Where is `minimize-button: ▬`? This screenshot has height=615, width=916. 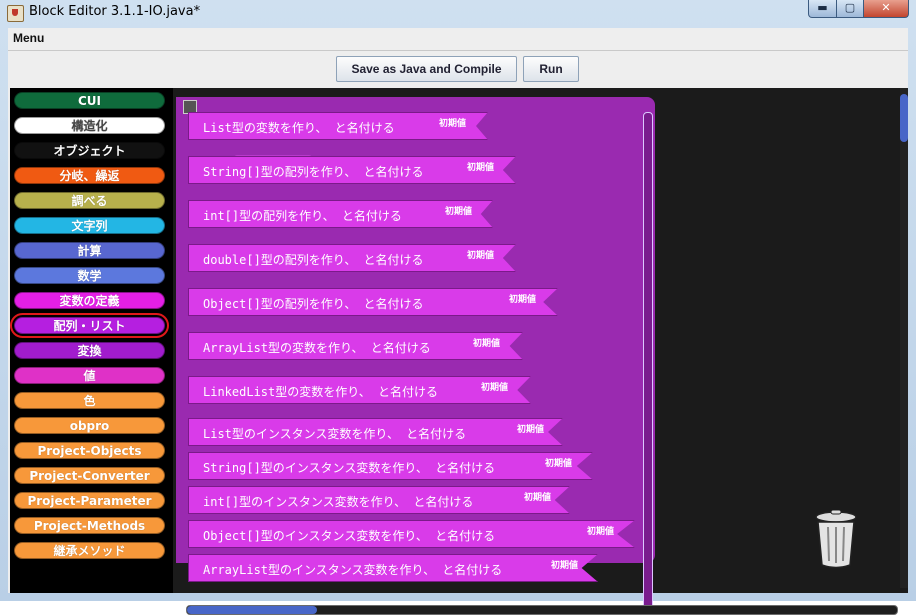
minimize-button: ▬ is located at coordinates (822, 9).